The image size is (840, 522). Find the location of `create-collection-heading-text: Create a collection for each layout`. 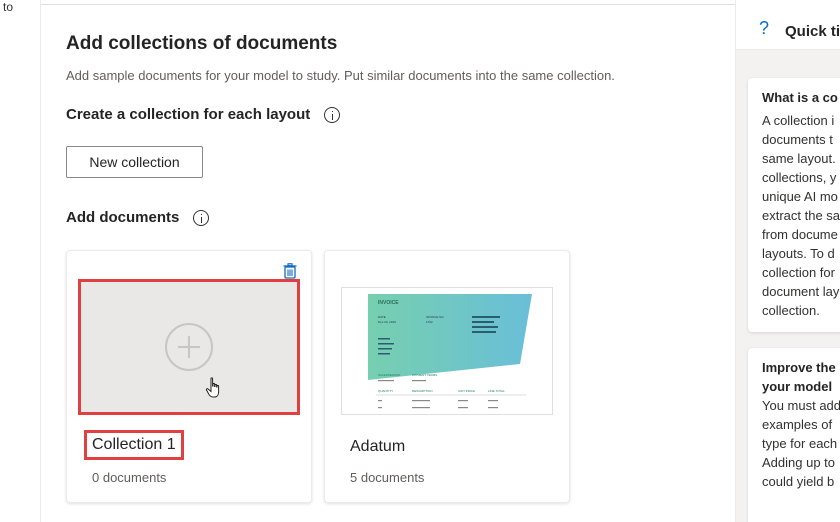

create-collection-heading-text: Create a collection for each layout is located at coordinates (188, 114).